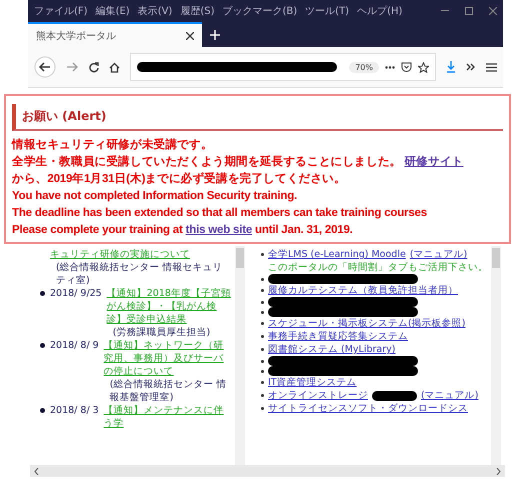  Describe the element at coordinates (257, 117) in the screenshot. I see `alert-title: お願い (Alert)` at that location.